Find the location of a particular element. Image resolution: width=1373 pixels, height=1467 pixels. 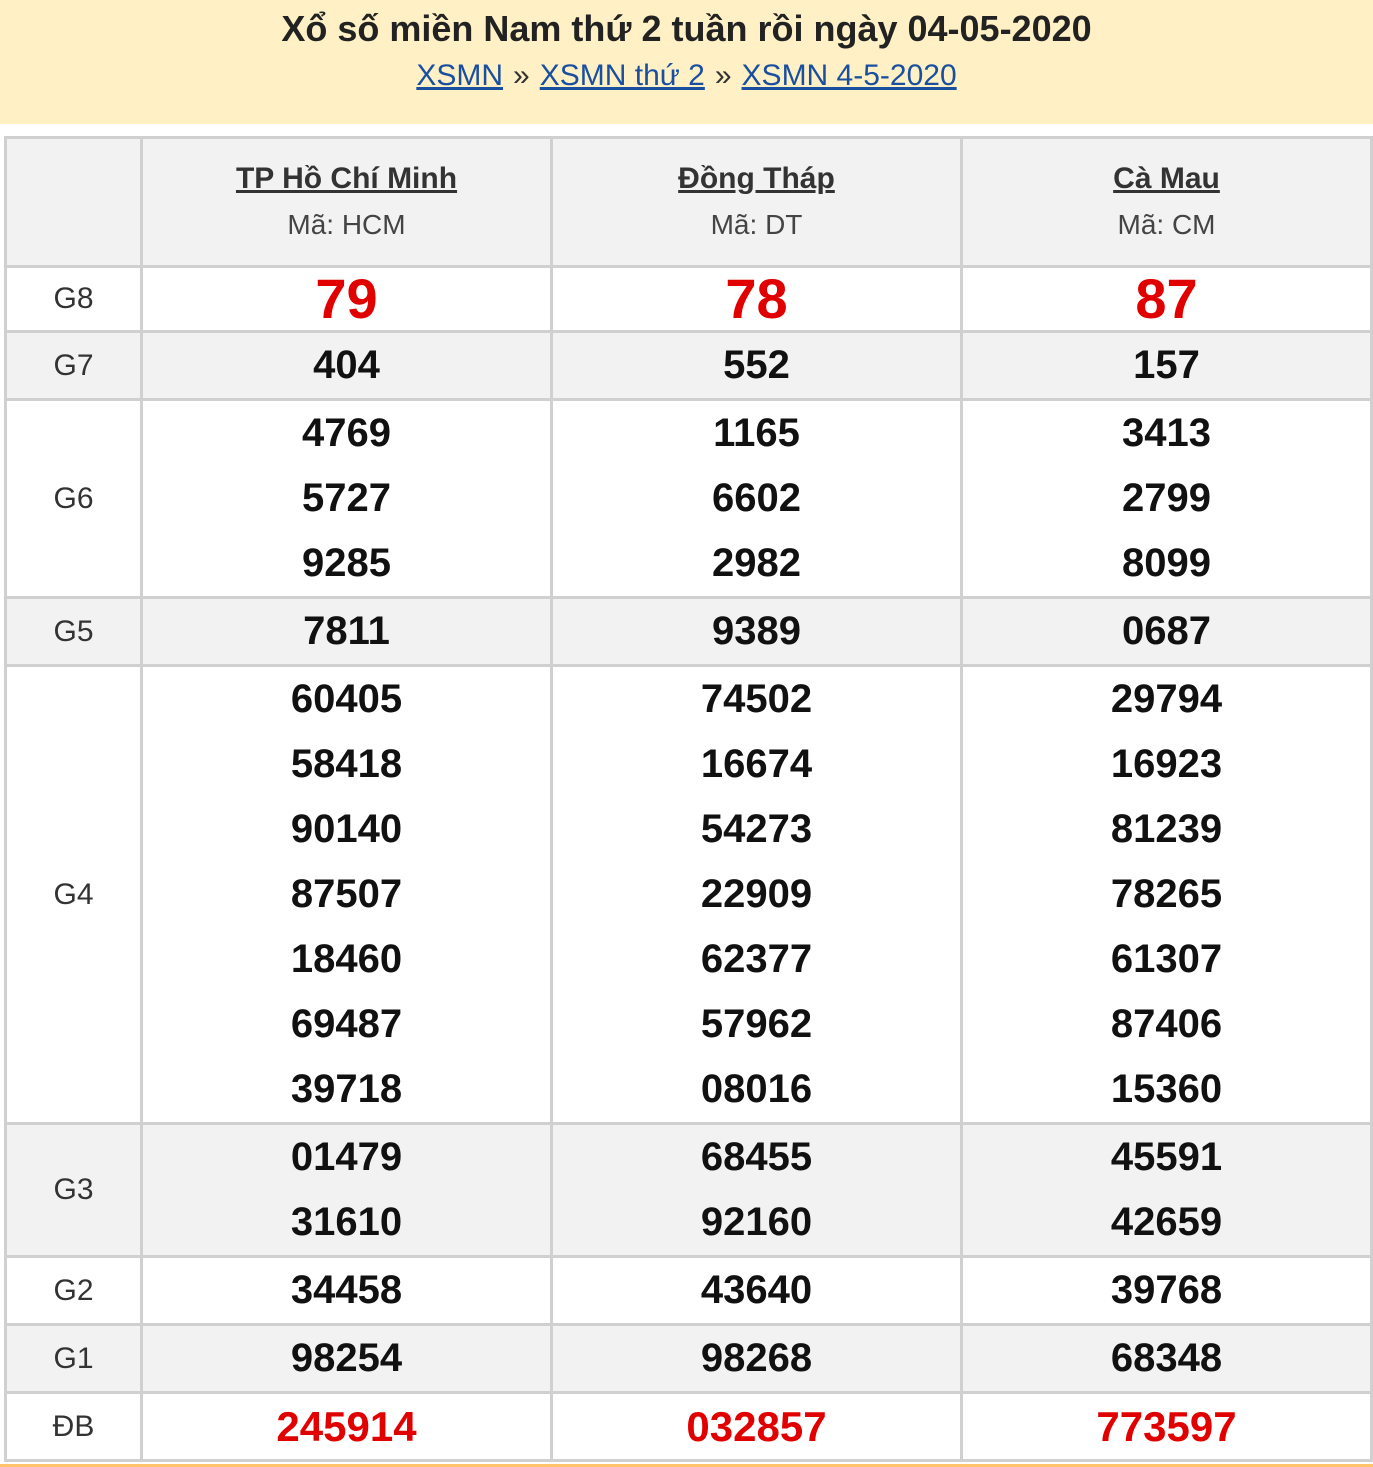

prize-cell: 245914 is located at coordinates (346, 1426).